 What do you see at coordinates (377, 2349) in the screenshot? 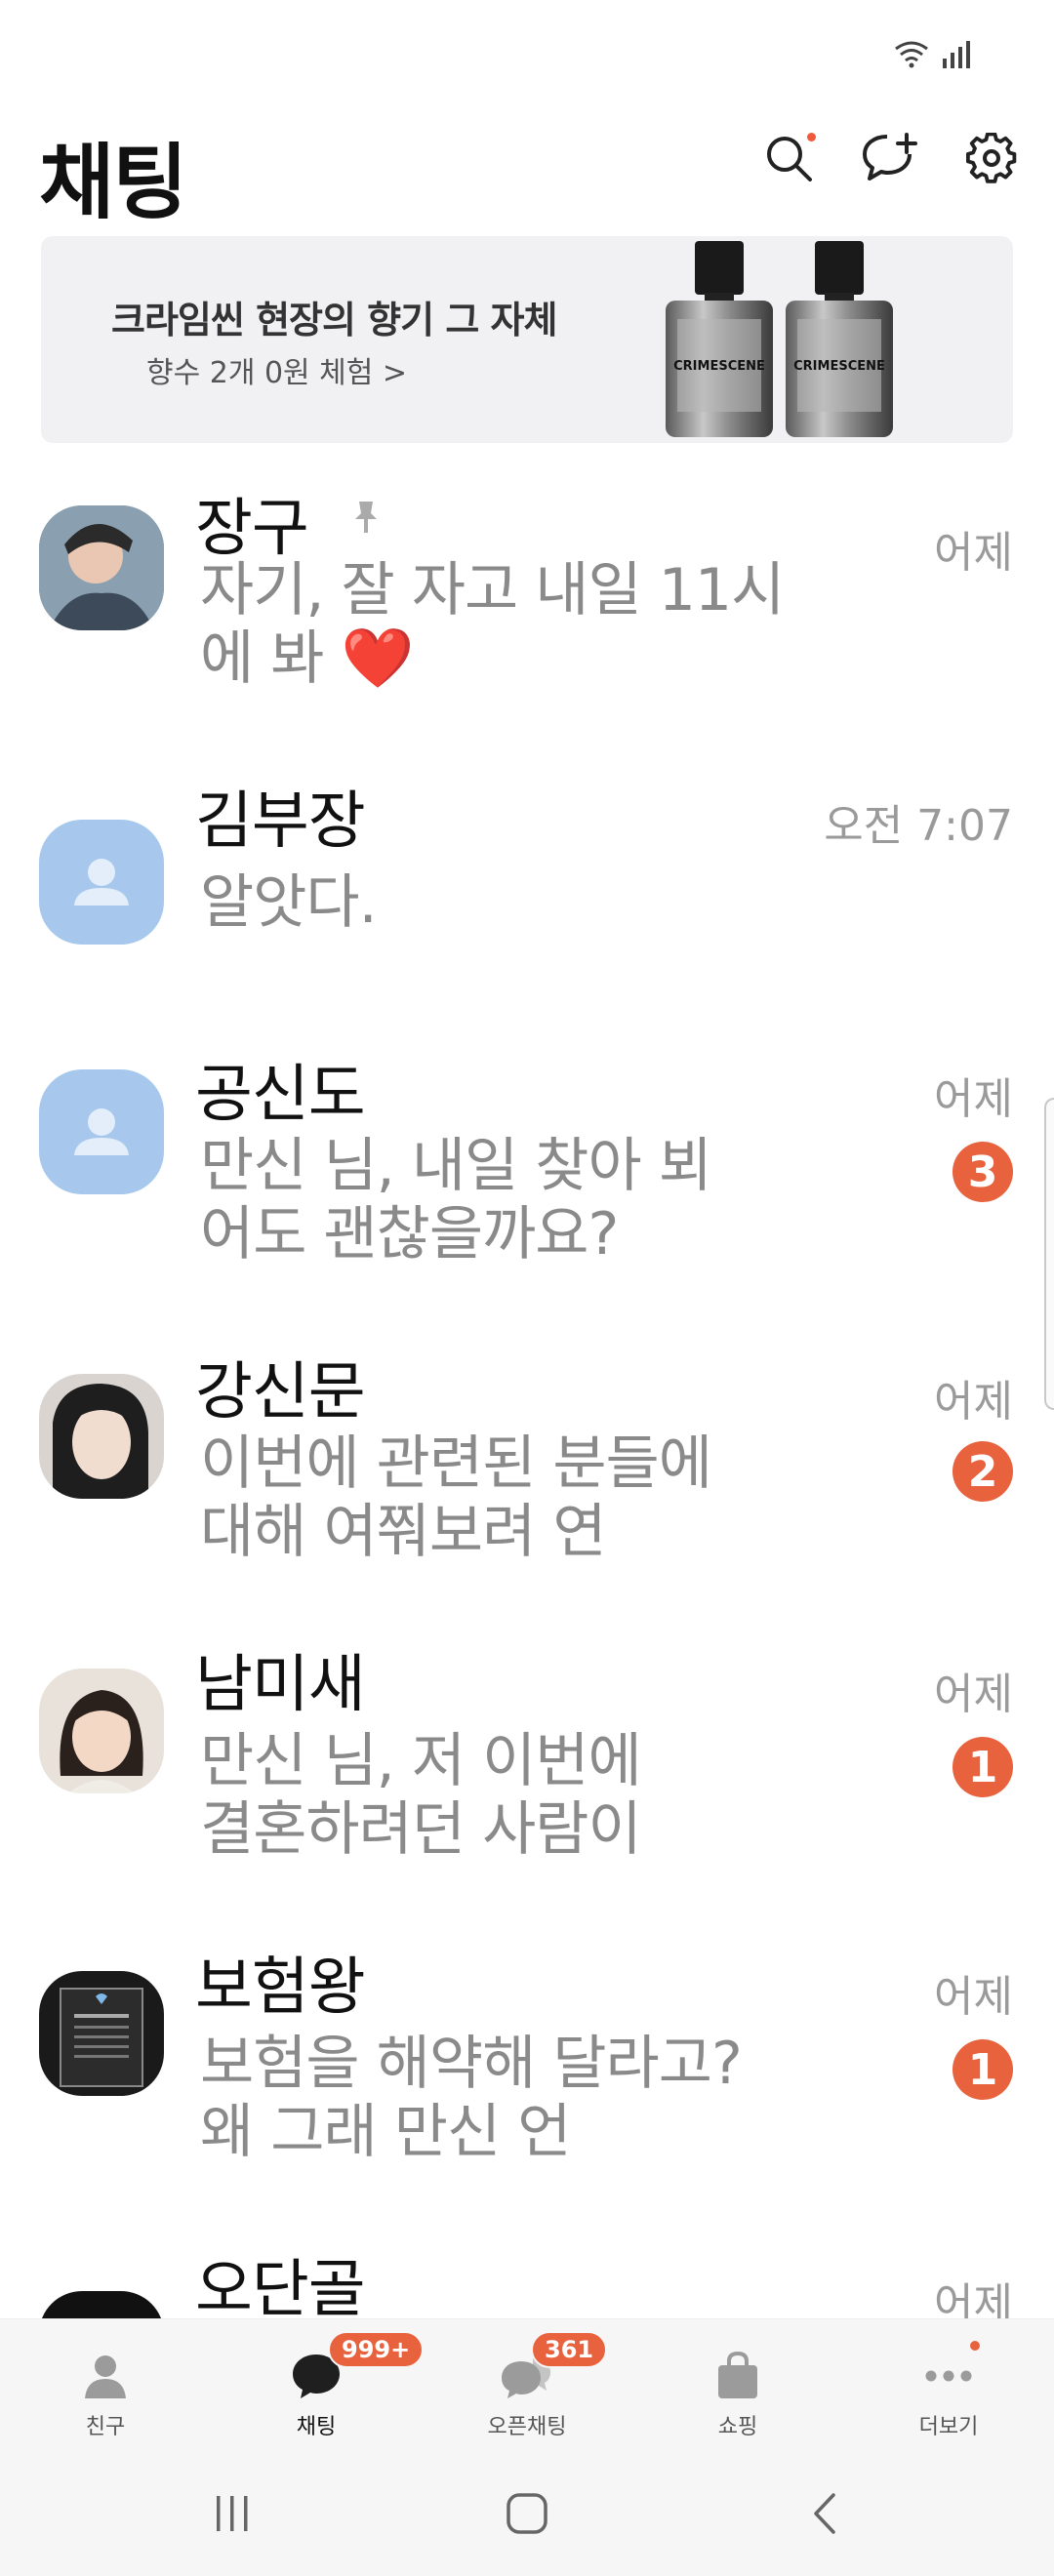
I see `tab-badge: 999+` at bounding box center [377, 2349].